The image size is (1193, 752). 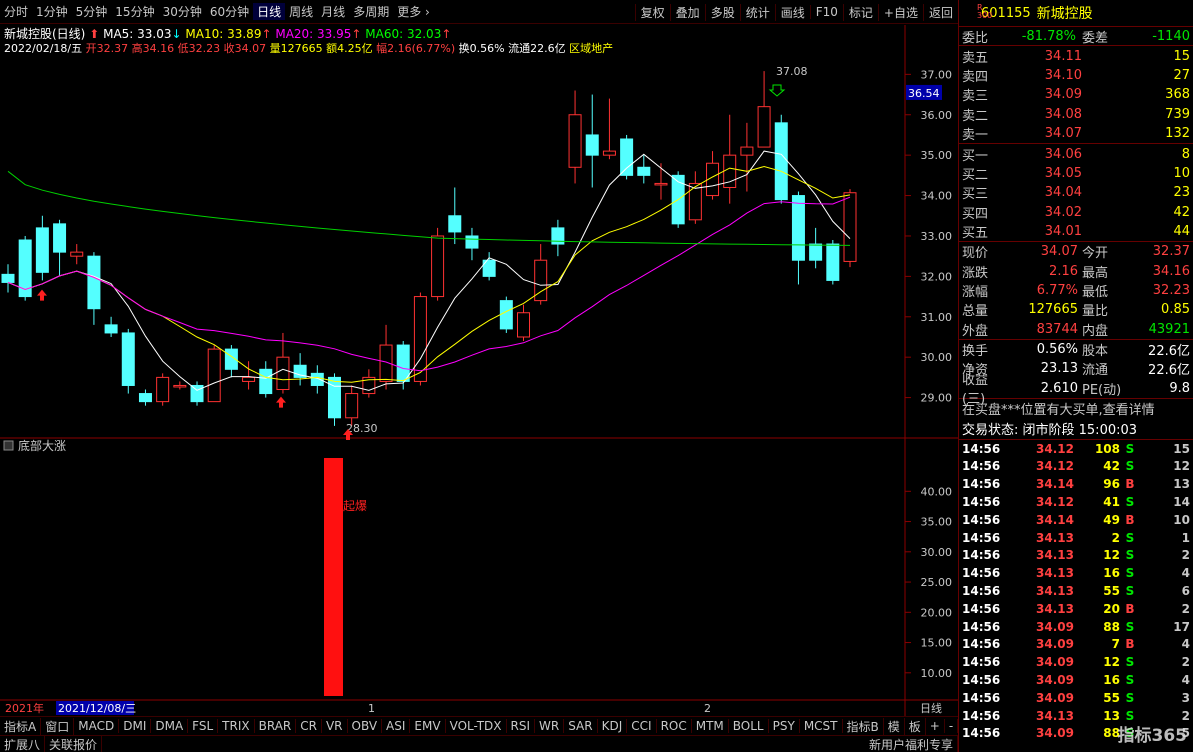 I want to click on indicator-tab-6: TRIX, so click(x=236, y=726).